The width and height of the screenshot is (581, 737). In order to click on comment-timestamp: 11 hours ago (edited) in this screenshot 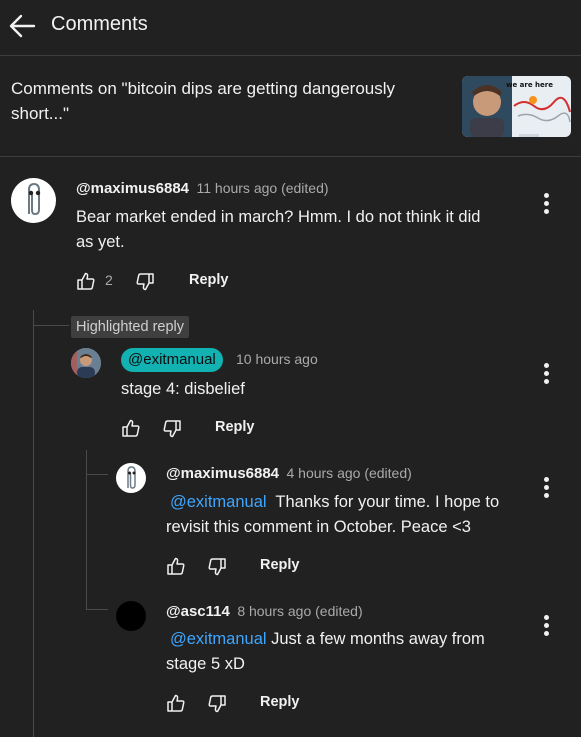, I will do `click(262, 188)`.